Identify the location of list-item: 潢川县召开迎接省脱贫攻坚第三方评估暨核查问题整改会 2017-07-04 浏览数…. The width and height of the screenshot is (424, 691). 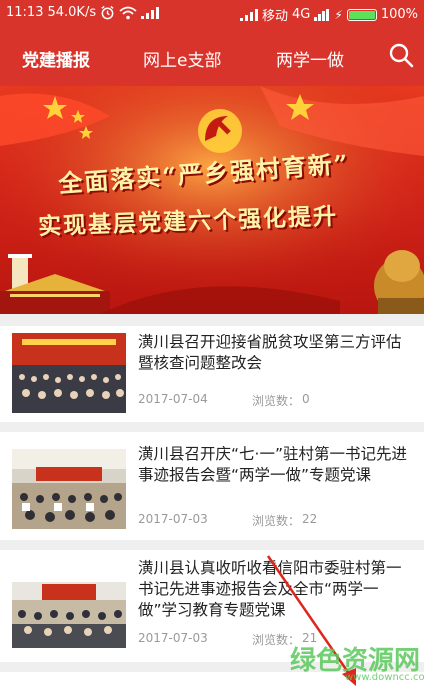
(212, 374).